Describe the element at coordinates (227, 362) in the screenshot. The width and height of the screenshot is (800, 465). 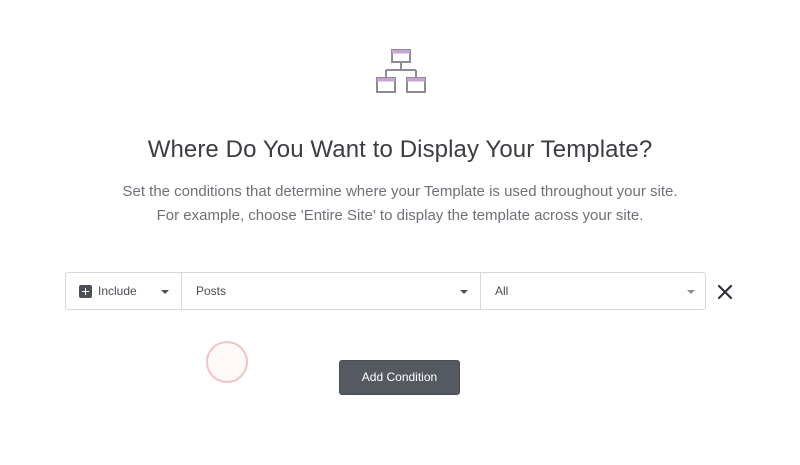
I see `cursor-click-indicator` at that location.